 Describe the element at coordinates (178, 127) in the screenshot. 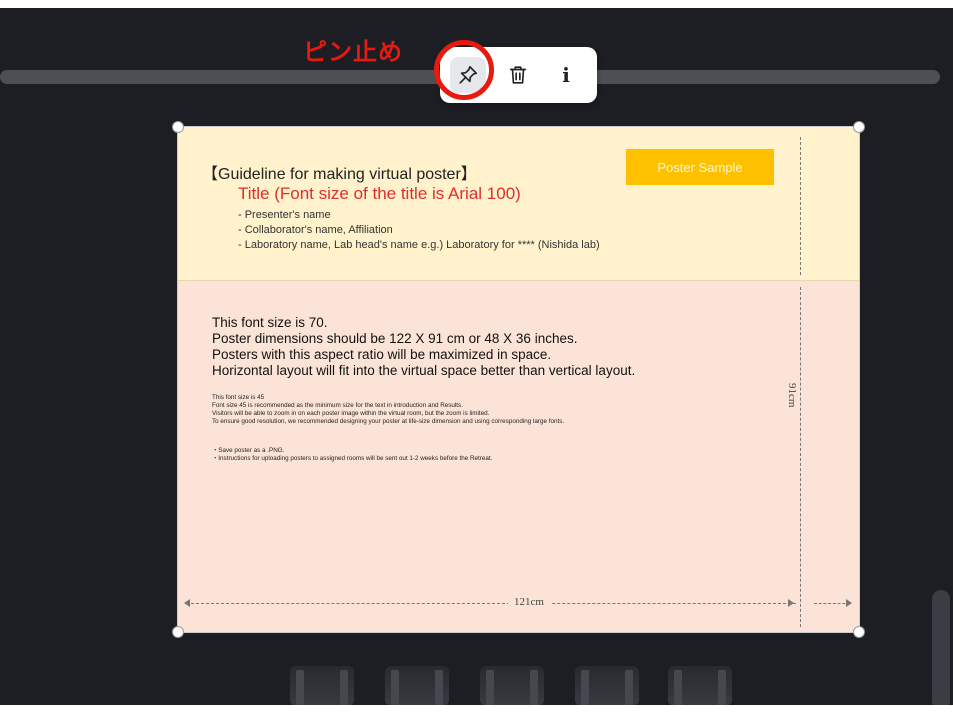

I see `resize-handle-top-left` at that location.